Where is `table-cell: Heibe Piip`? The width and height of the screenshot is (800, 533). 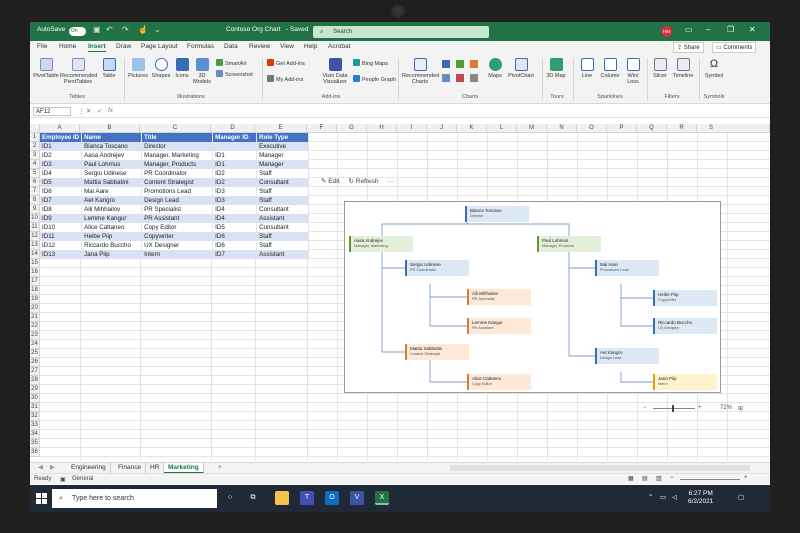 table-cell: Heibe Piip is located at coordinates (112, 236).